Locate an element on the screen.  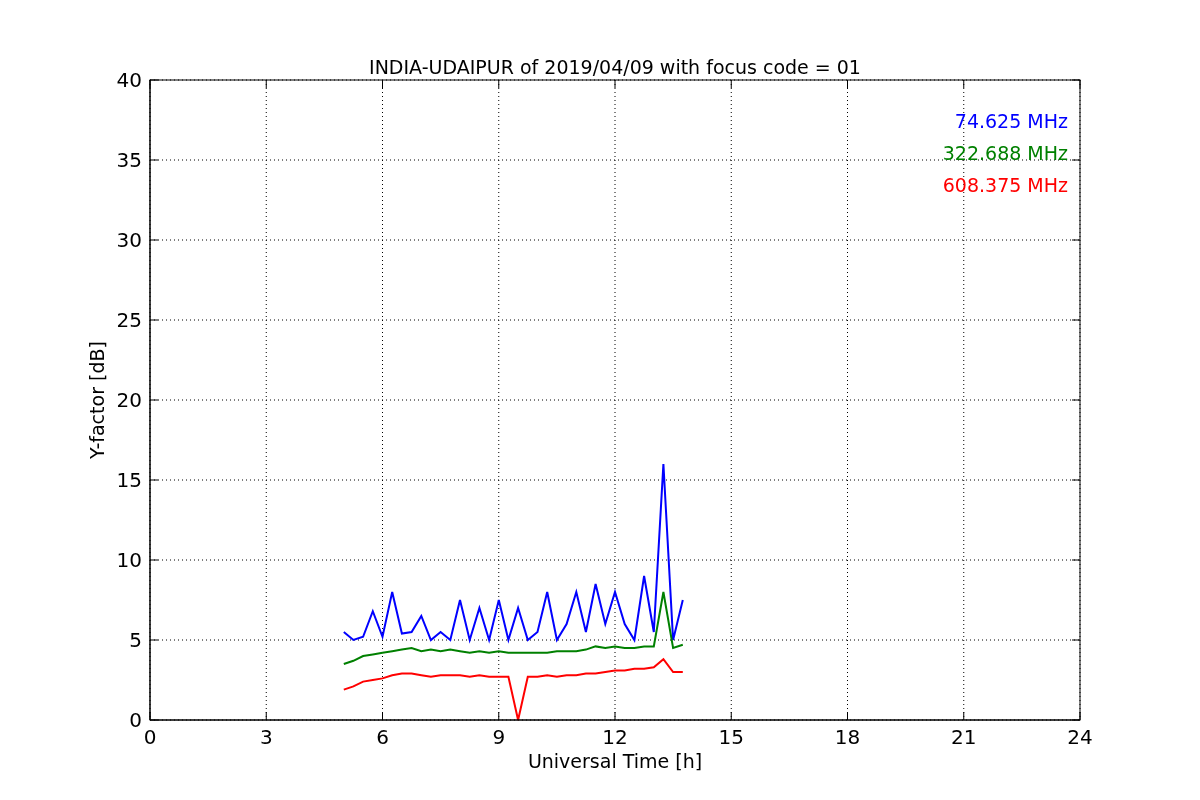
tick-label: 3 is located at coordinates (266, 737).